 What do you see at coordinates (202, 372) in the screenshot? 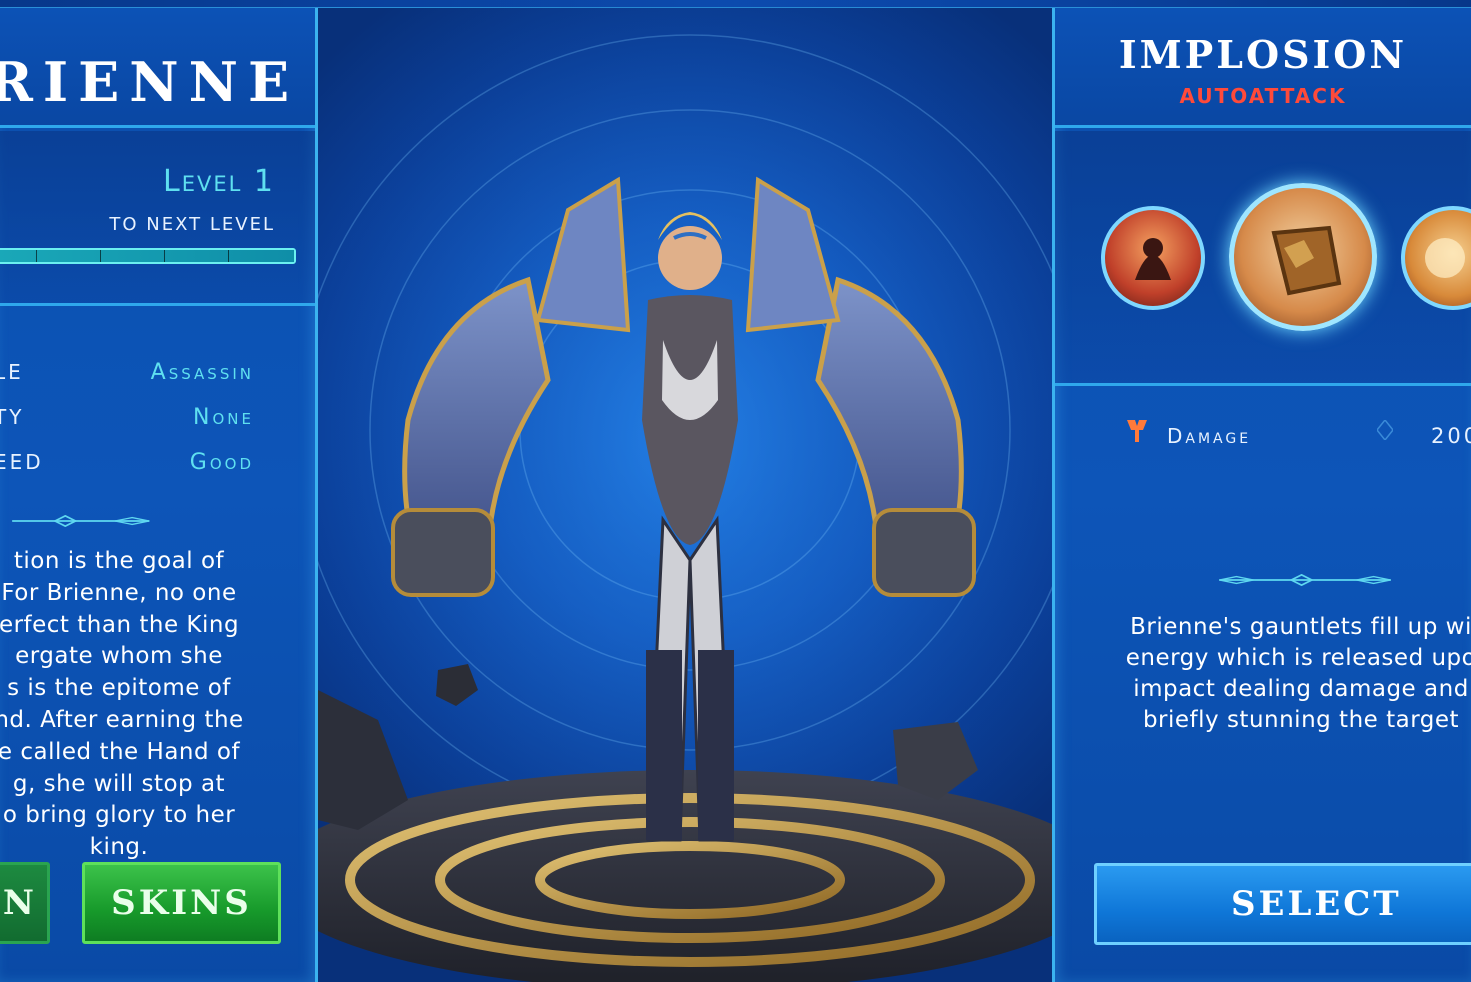
I see `stat-value-role: Assassin` at bounding box center [202, 372].